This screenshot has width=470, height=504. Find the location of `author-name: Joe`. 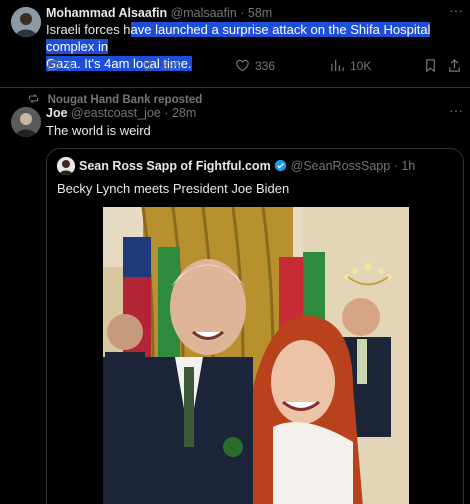

author-name: Joe is located at coordinates (57, 113).